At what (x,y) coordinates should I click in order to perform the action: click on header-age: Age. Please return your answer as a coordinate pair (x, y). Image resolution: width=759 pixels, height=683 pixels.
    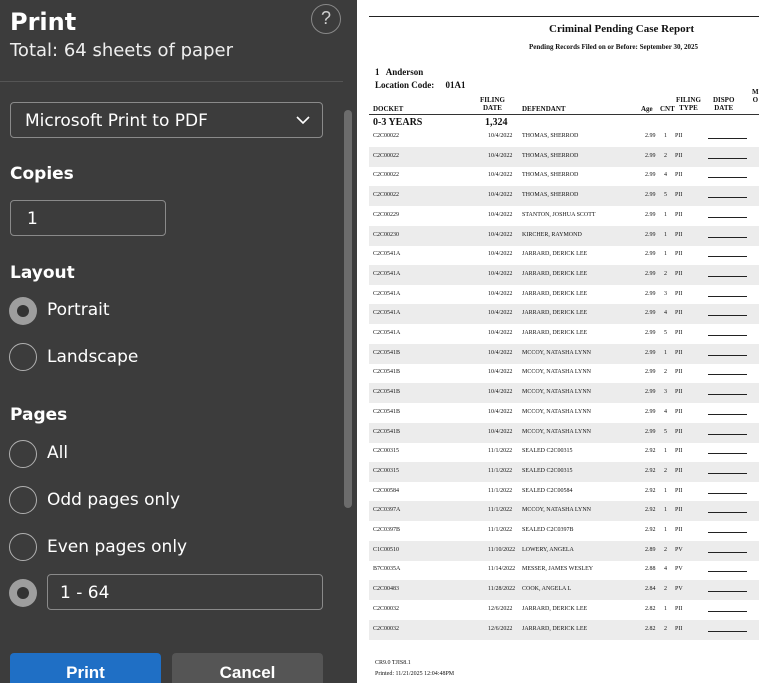
    Looking at the image, I should click on (647, 109).